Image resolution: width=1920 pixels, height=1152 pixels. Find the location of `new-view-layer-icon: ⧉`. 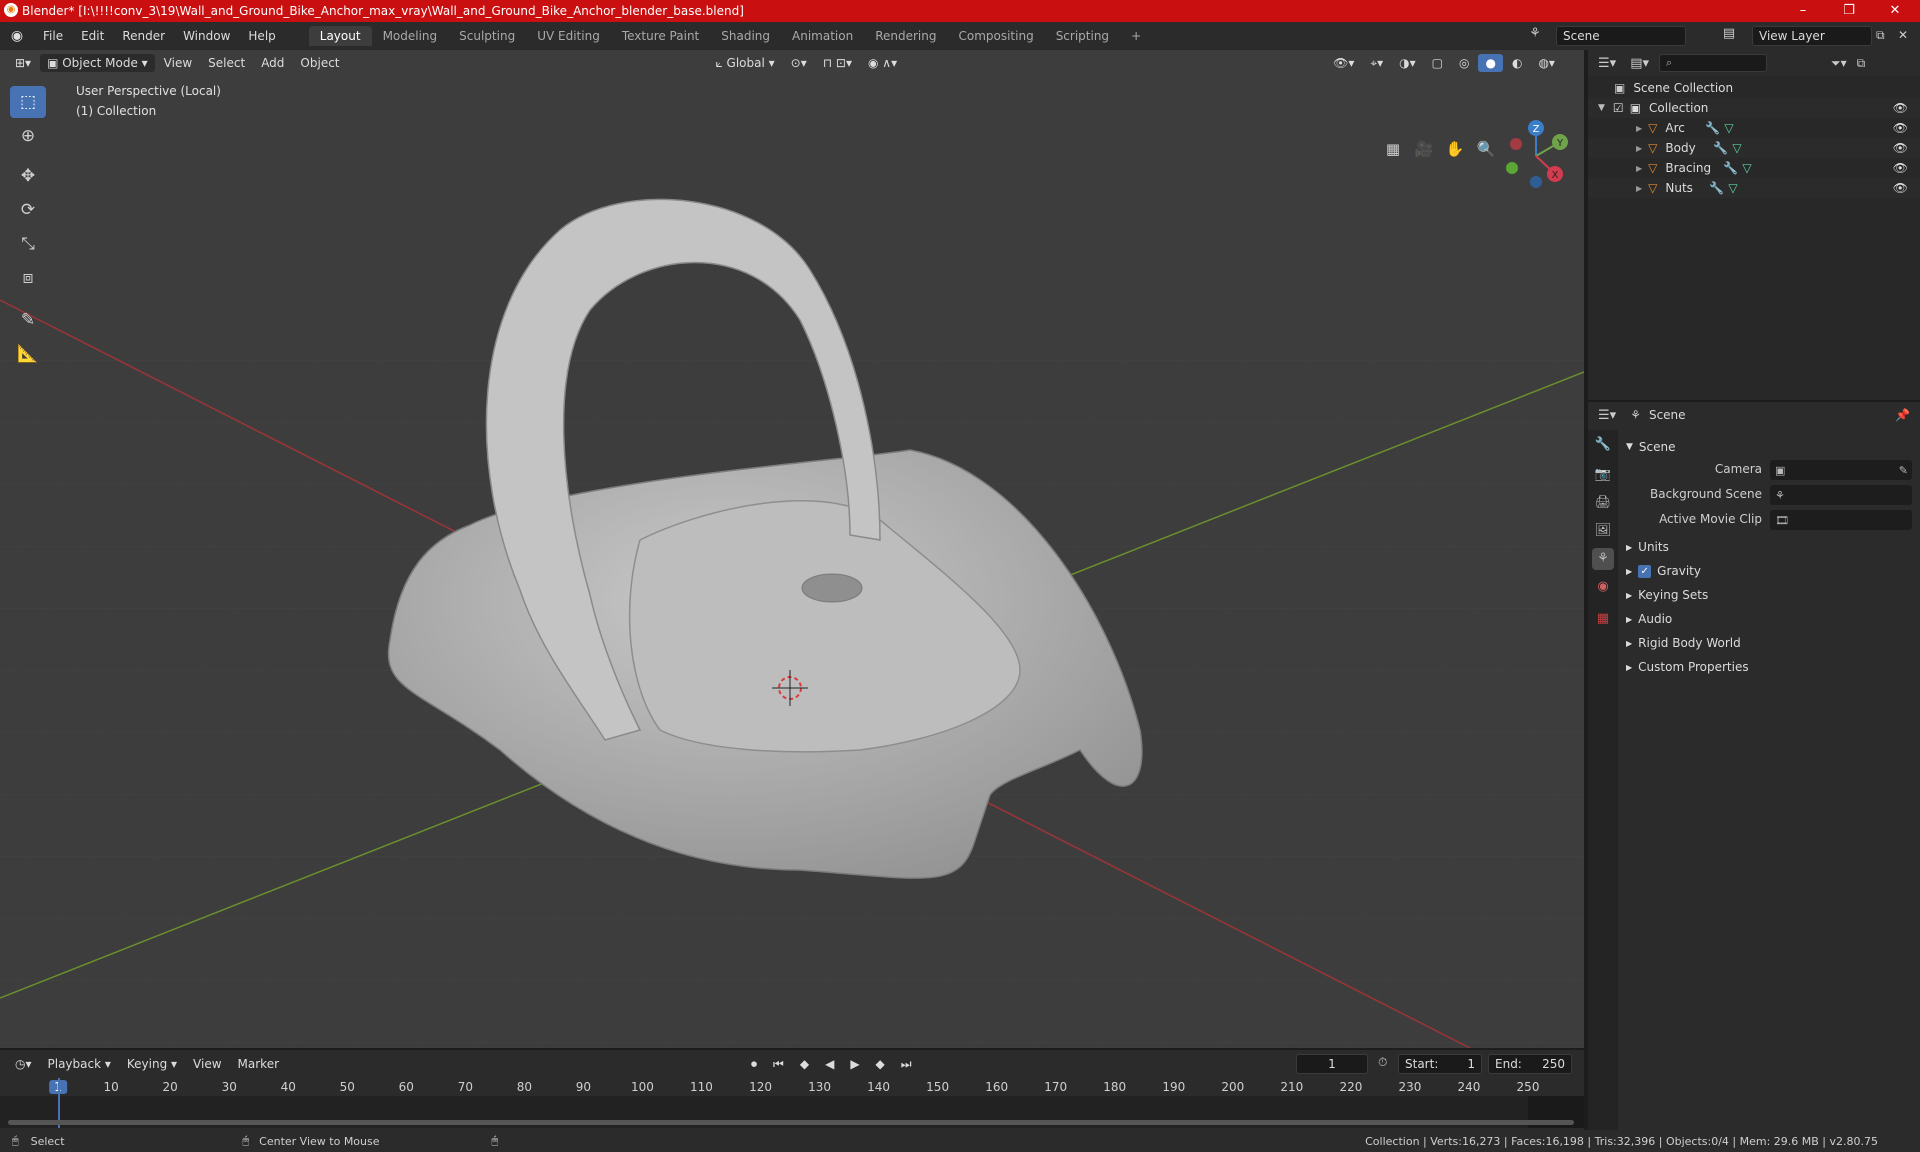

new-view-layer-icon: ⧉ is located at coordinates (1884, 35).